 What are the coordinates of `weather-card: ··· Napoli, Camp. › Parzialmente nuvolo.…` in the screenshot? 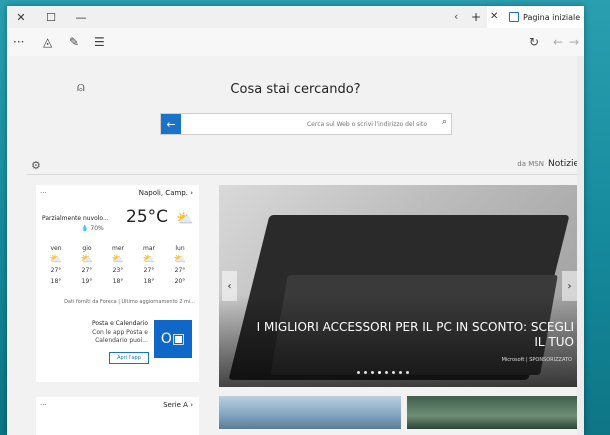 It's located at (117, 283).